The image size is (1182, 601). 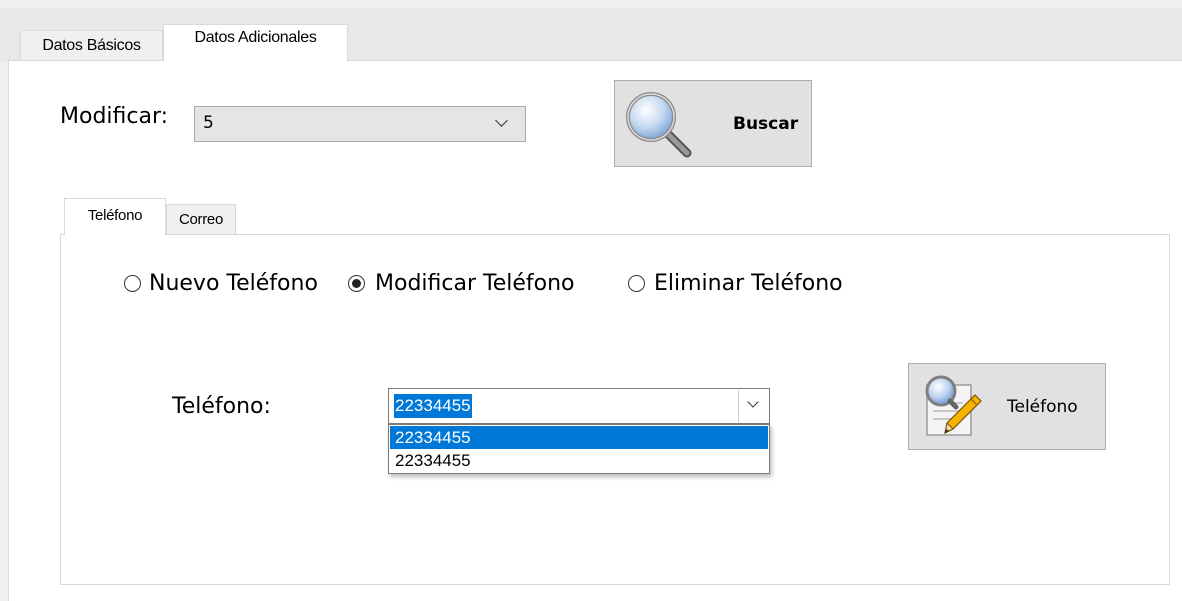 What do you see at coordinates (114, 116) in the screenshot?
I see `modificar-label: Modificar:` at bounding box center [114, 116].